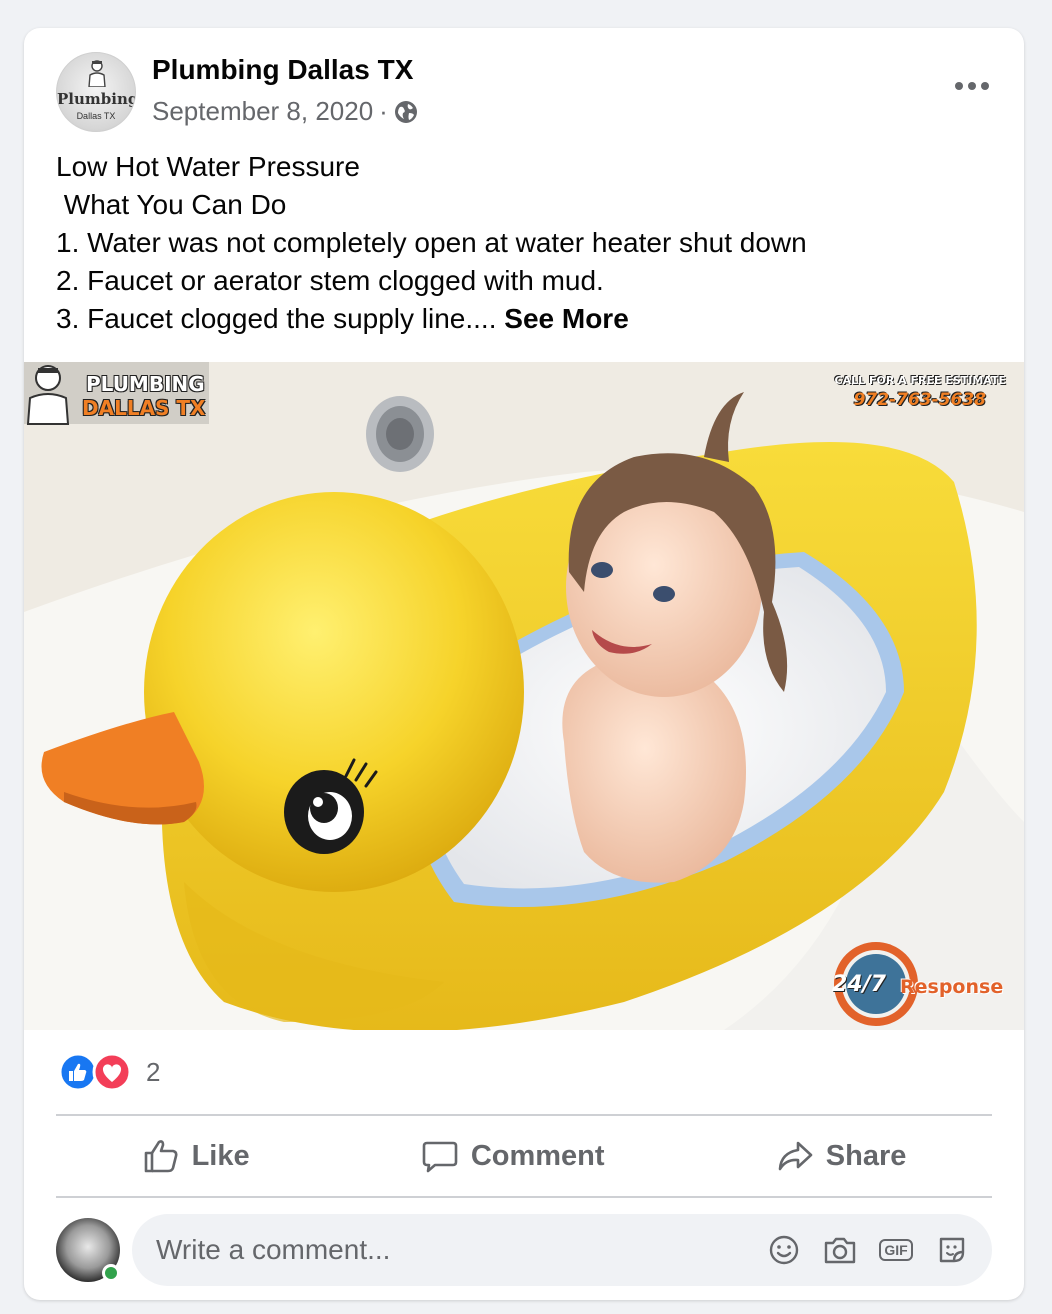 The image size is (1052, 1314). What do you see at coordinates (440, 1157) in the screenshot?
I see `comment-bubble-icon` at bounding box center [440, 1157].